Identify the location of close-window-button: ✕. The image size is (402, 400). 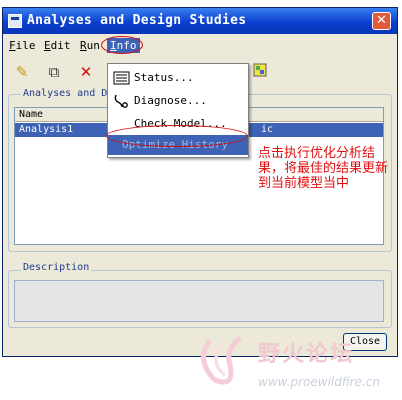
(381, 21).